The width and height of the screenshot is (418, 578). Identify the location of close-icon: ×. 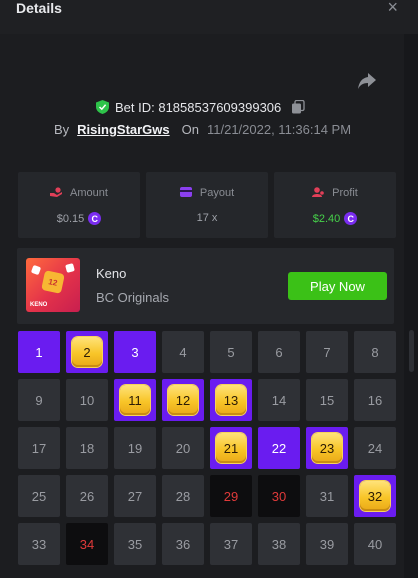
(392, 8).